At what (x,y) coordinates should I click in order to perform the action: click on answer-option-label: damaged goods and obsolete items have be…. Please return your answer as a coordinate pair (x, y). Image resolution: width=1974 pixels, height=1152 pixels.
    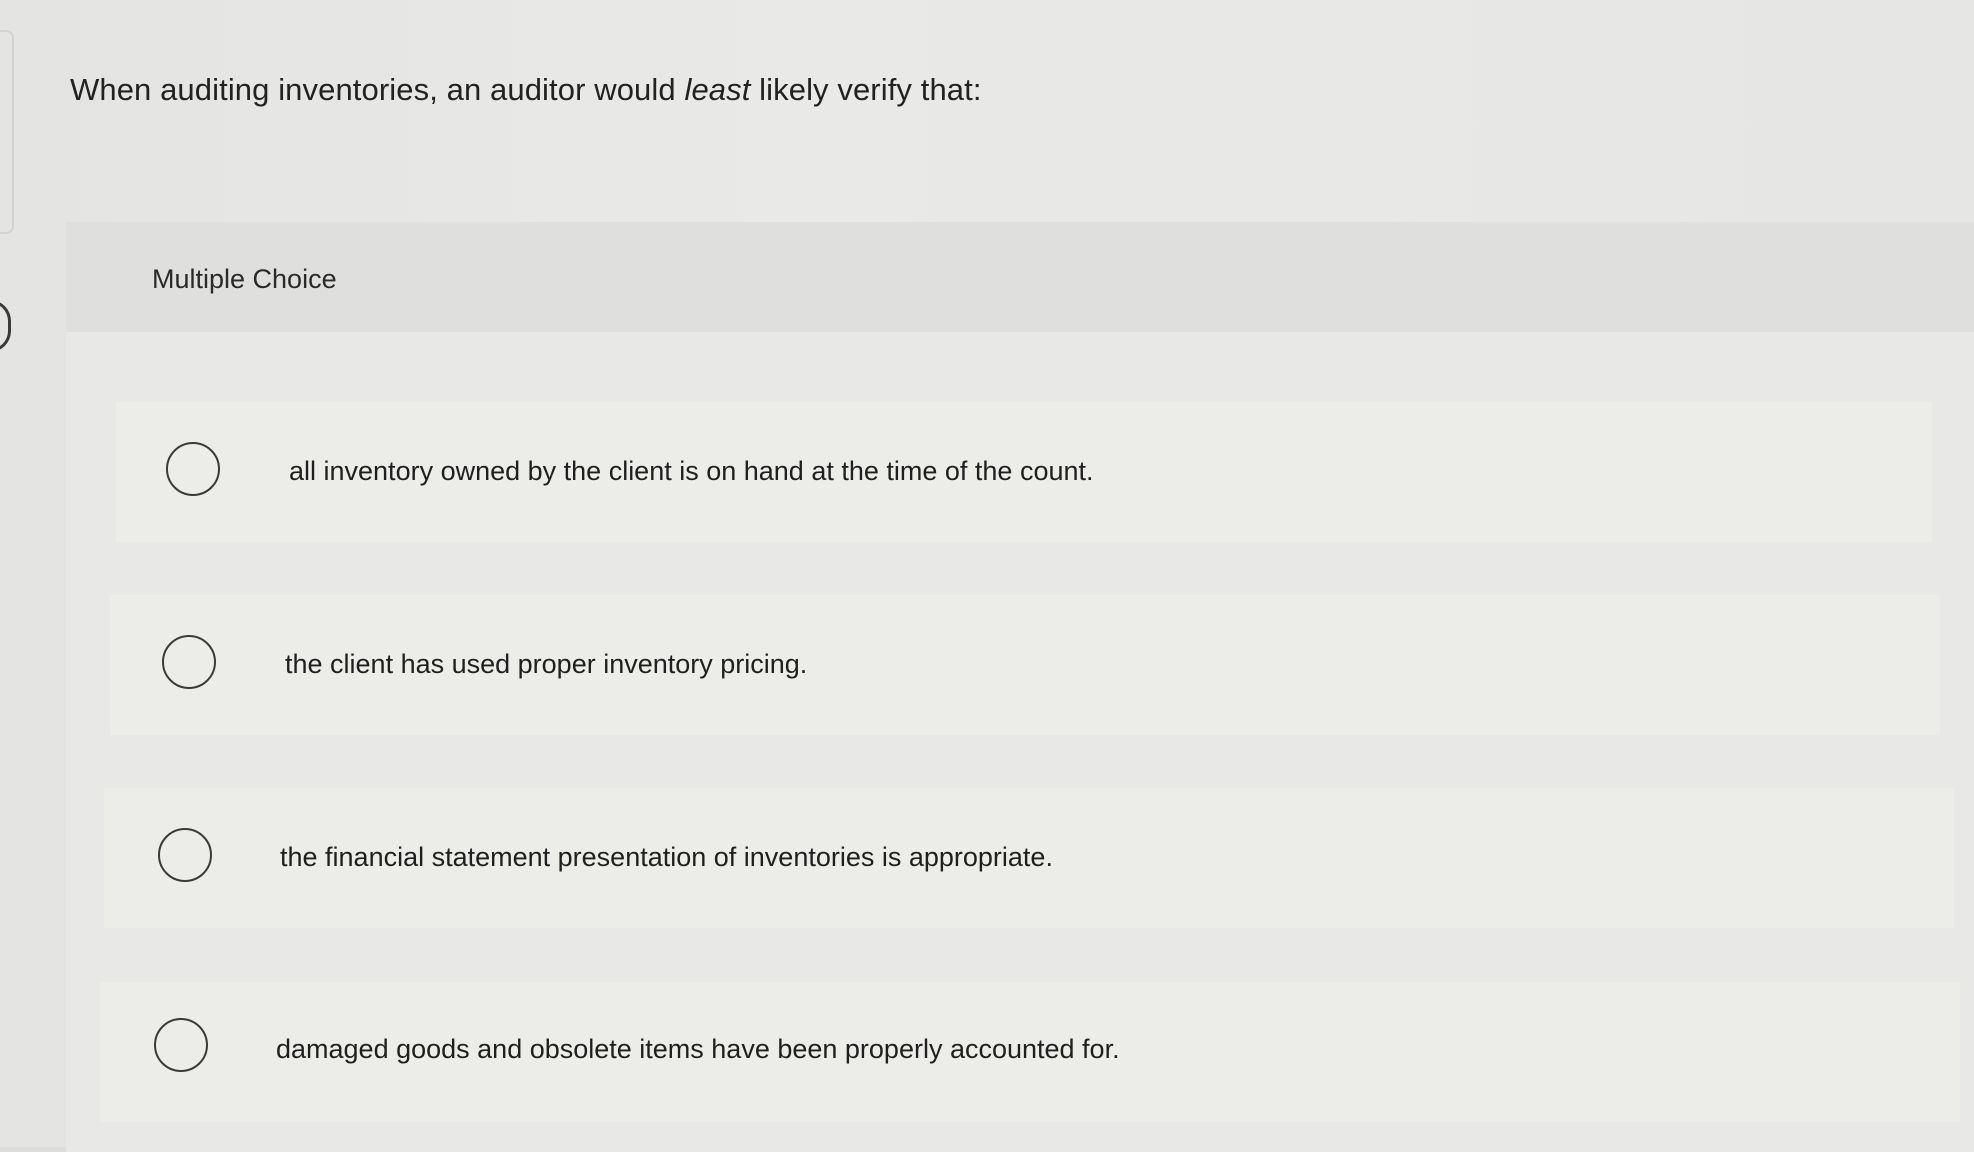
    Looking at the image, I should click on (698, 1049).